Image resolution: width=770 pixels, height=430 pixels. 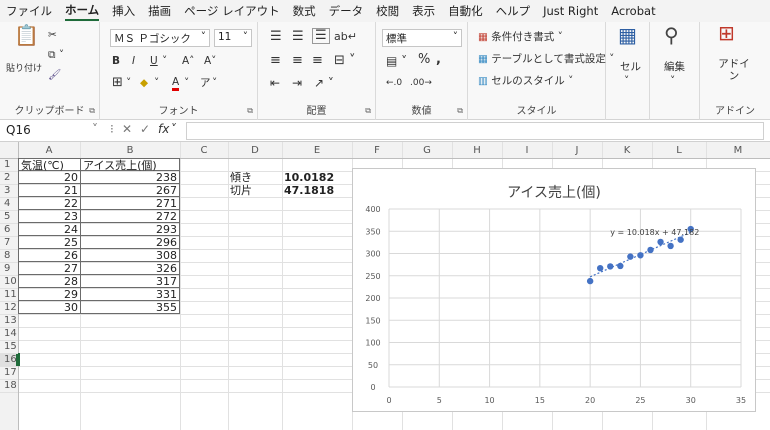 I want to click on table-cell: 326, so click(x=130, y=268).